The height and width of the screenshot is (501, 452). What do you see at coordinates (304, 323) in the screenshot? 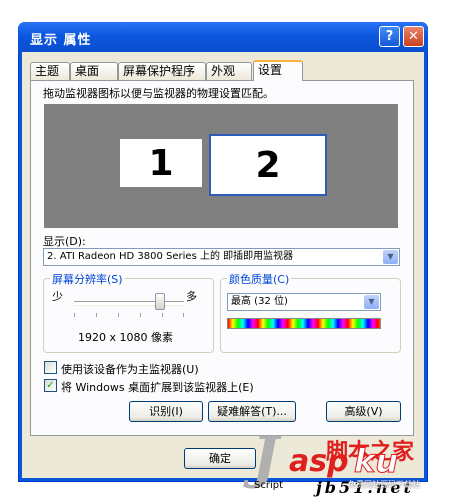
I see `color-spectrum-bar` at bounding box center [304, 323].